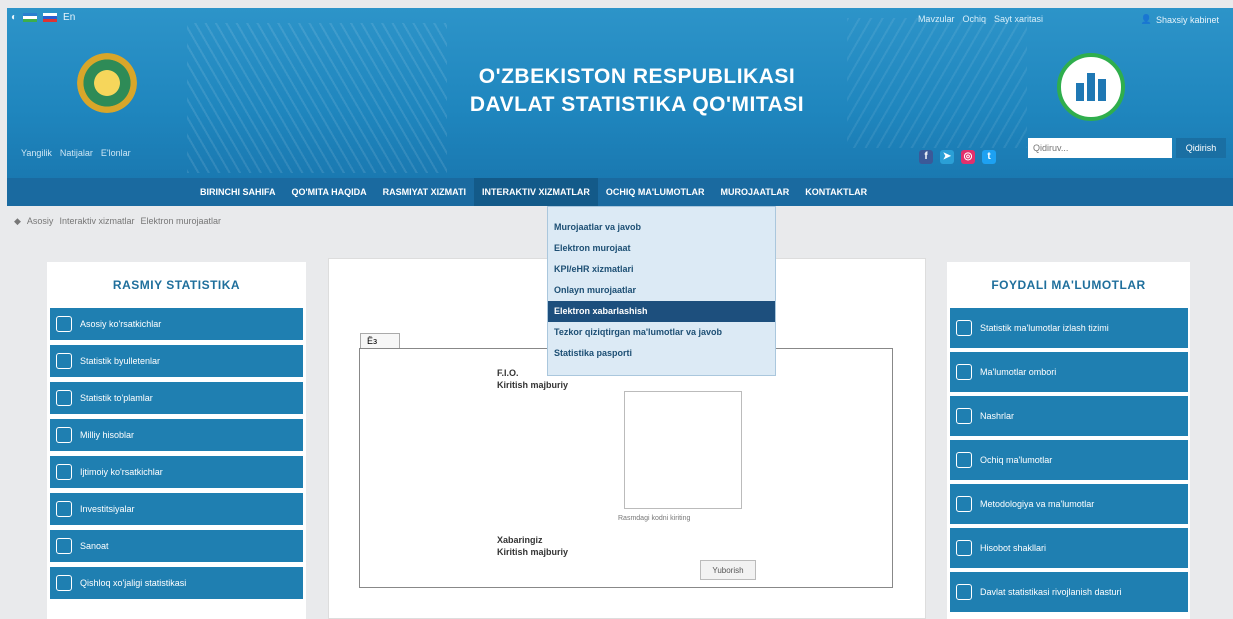 This screenshot has width=1233, height=619. Describe the element at coordinates (64, 546) in the screenshot. I see `factory-icon` at that location.